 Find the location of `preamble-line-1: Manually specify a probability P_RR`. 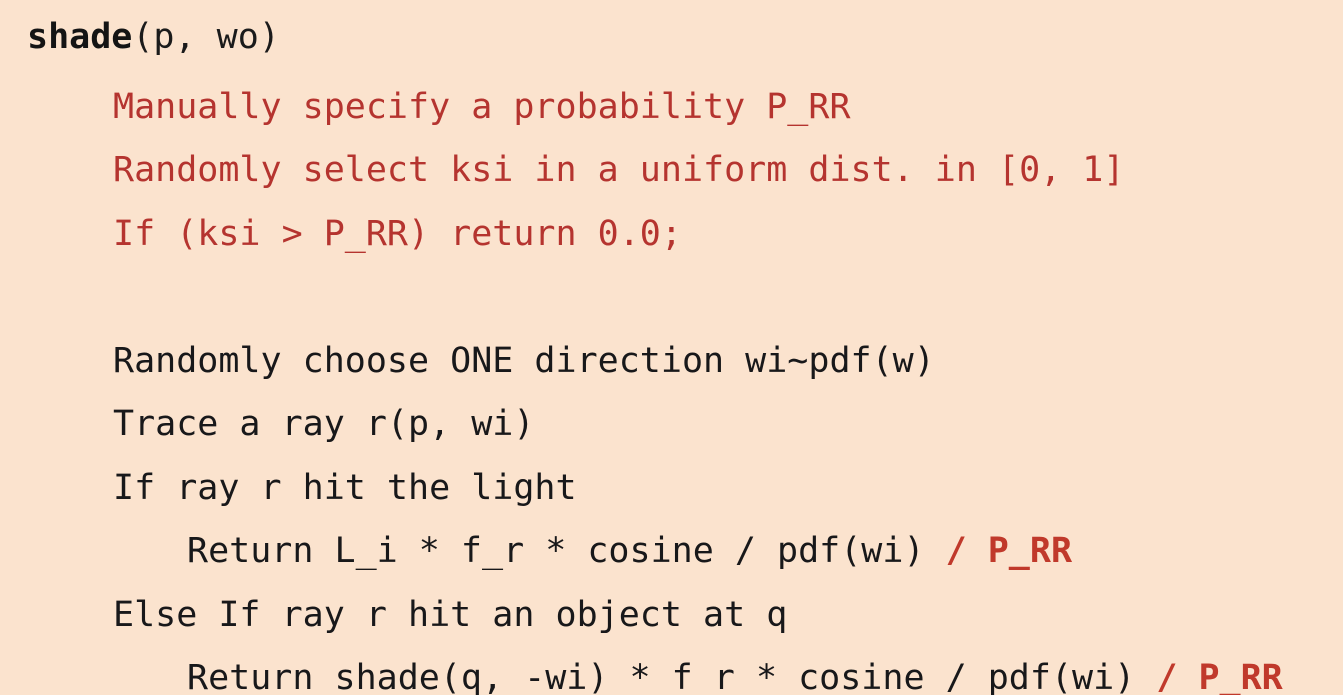

preamble-line-1: Manually specify a probability P_RR is located at coordinates (482, 106).